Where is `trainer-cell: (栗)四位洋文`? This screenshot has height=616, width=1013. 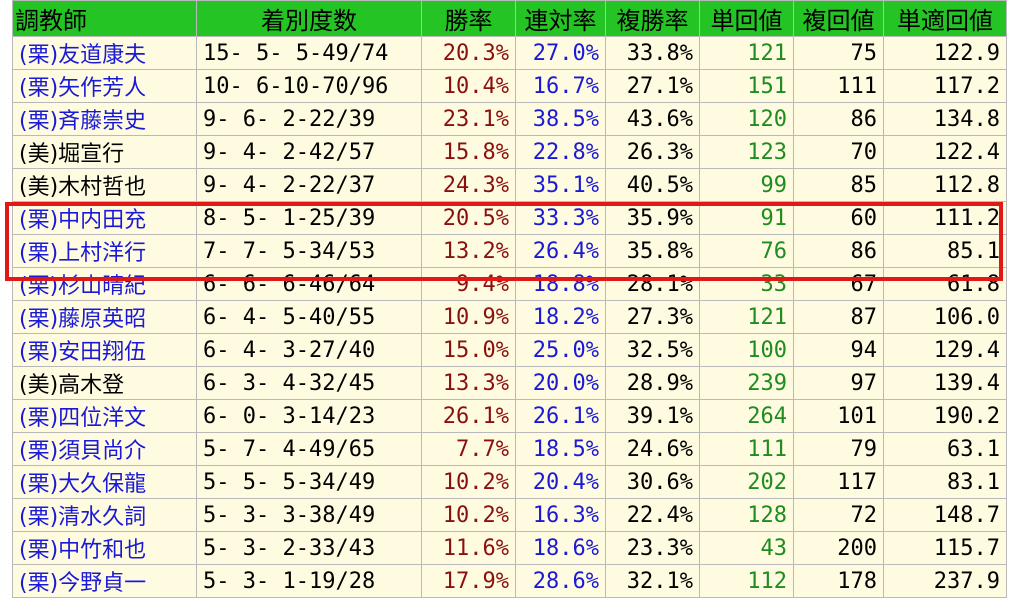 trainer-cell: (栗)四位洋文 is located at coordinates (104, 416).